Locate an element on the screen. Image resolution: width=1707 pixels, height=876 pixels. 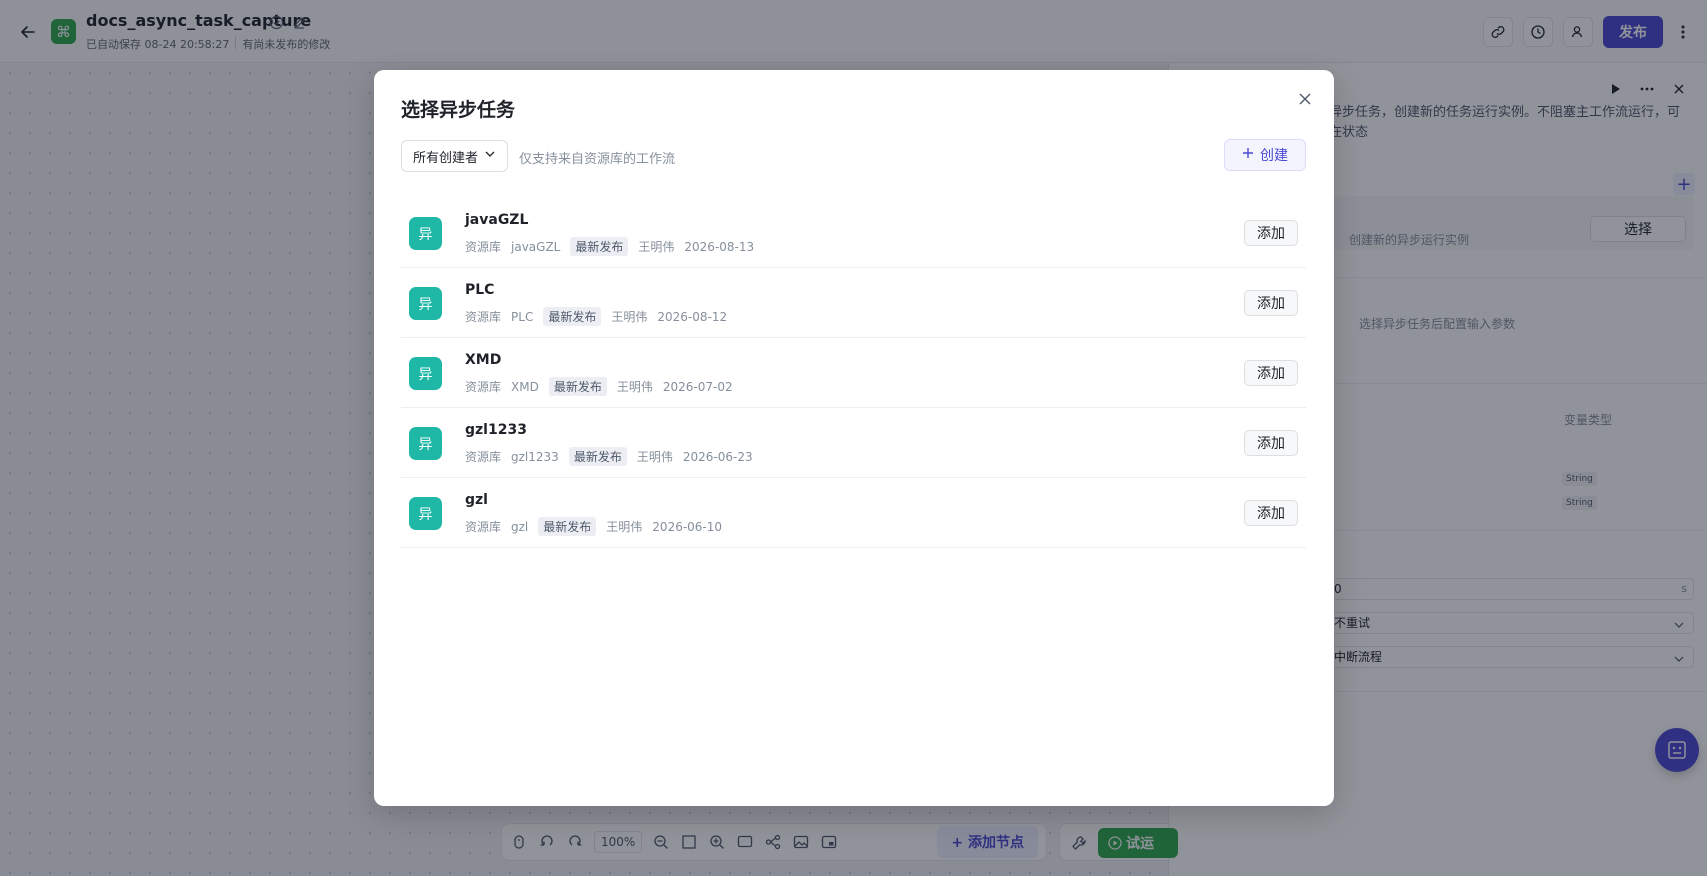
filter-hint: 仅支持来自资源库的工作流 is located at coordinates (597, 159).